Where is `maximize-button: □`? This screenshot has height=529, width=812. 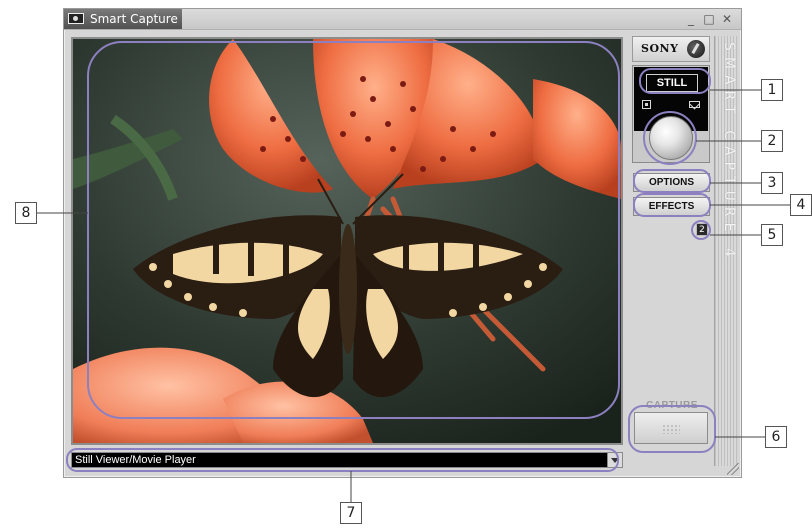
maximize-button: □ is located at coordinates (709, 19).